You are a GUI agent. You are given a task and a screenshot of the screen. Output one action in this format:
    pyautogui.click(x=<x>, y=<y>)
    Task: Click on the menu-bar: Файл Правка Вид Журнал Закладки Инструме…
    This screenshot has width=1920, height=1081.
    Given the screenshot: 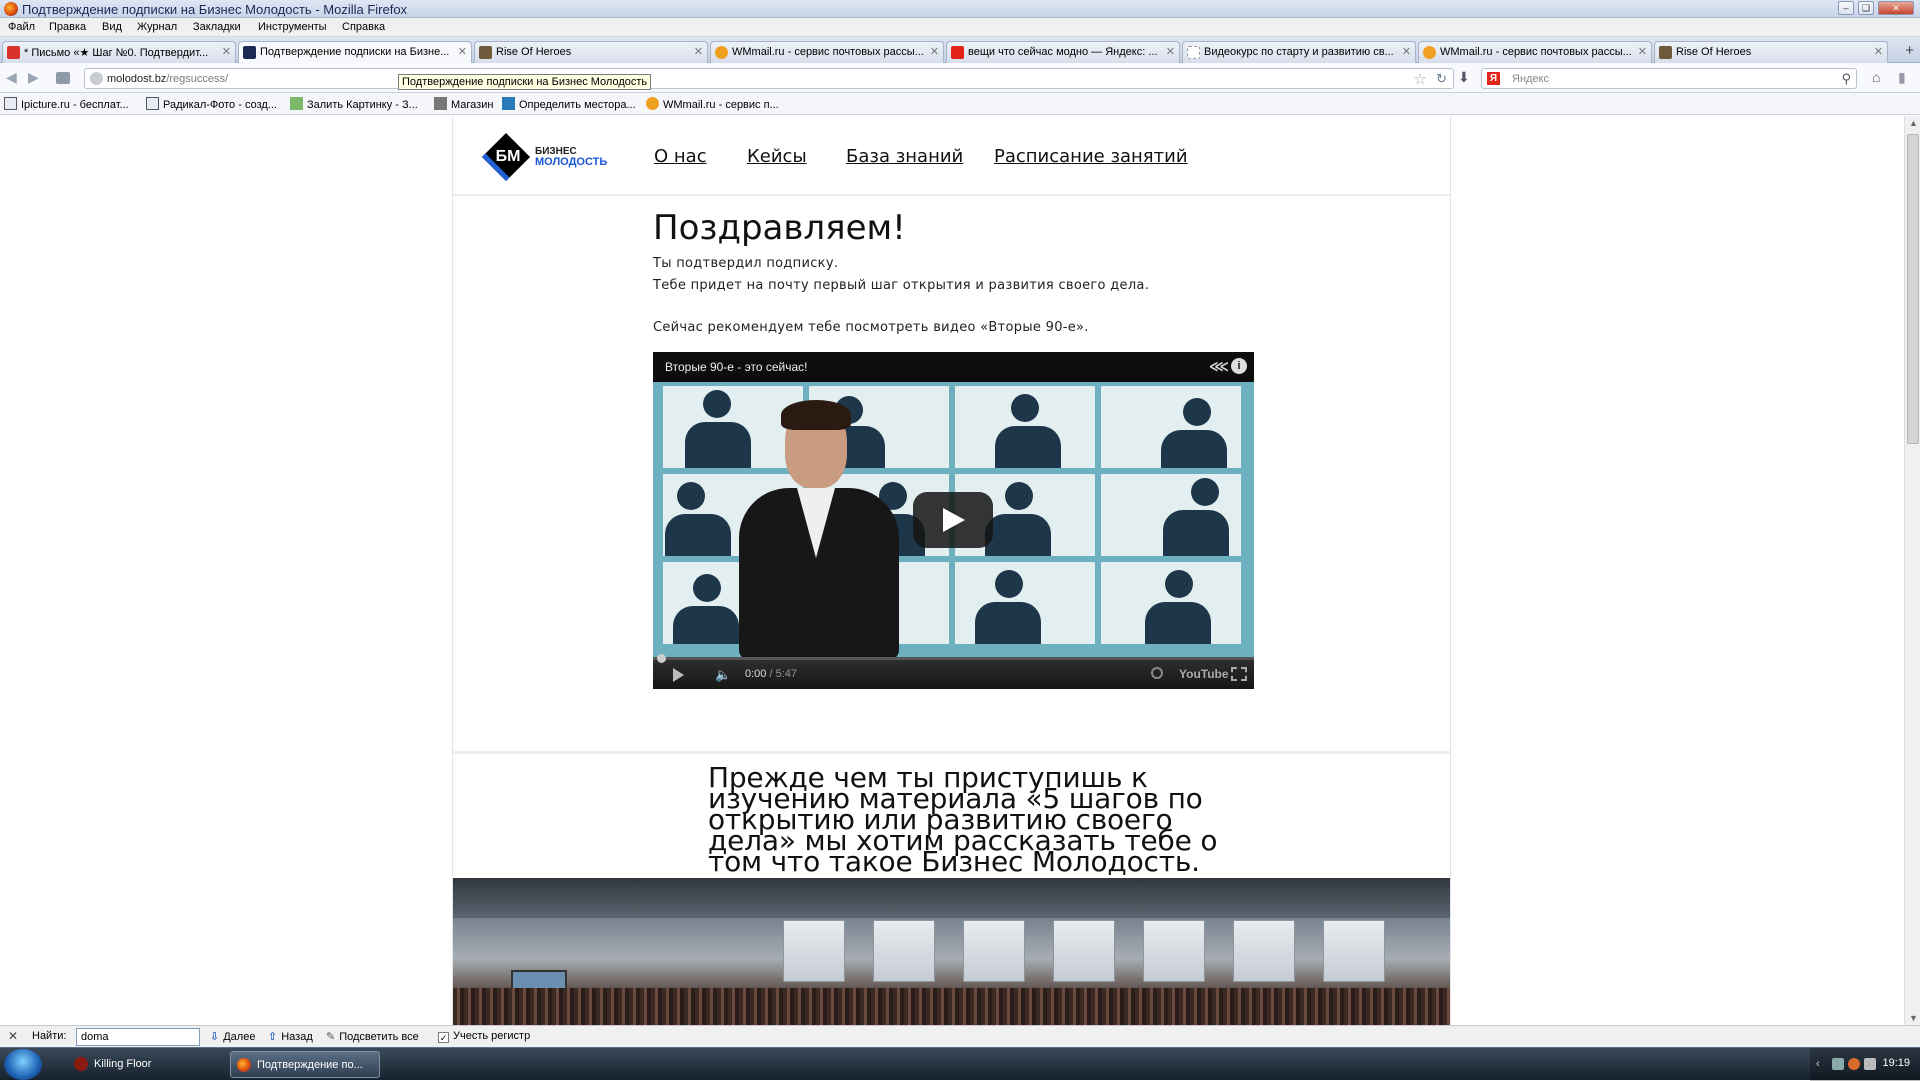 What is the action you would take?
    pyautogui.click(x=960, y=27)
    